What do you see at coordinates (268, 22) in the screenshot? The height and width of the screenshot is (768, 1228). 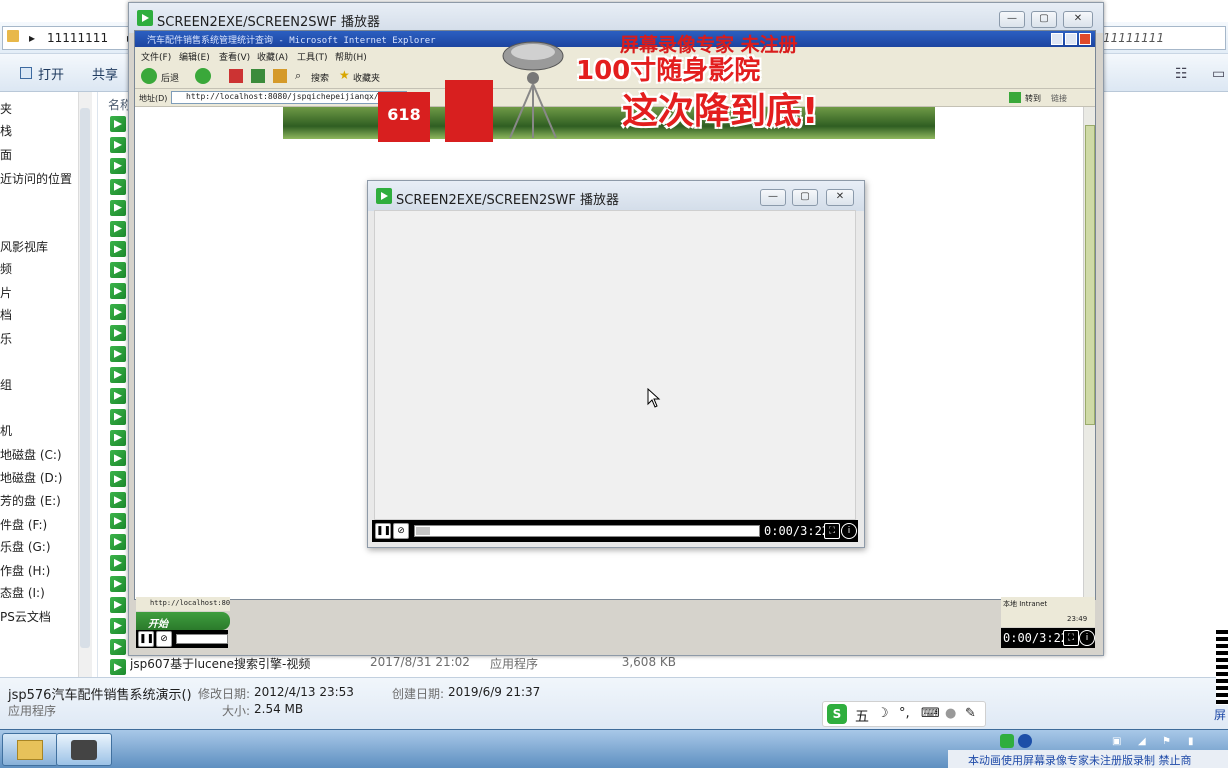 I see `player-main-title: SCREEN2EXE/SCREEN2SWF 播放器` at bounding box center [268, 22].